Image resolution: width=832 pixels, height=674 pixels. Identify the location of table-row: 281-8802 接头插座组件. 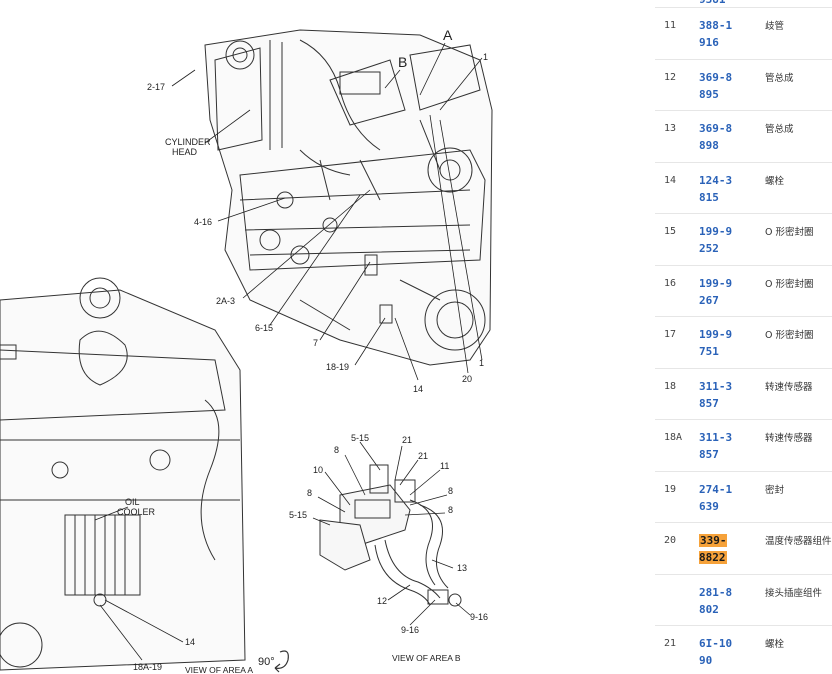
(743, 600).